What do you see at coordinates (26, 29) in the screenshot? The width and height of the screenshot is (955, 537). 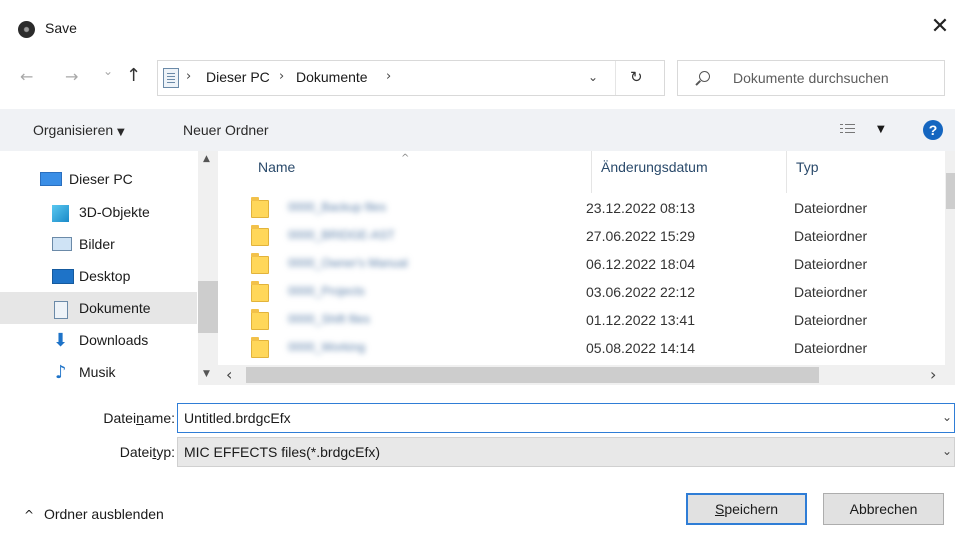 I see `app-icon` at bounding box center [26, 29].